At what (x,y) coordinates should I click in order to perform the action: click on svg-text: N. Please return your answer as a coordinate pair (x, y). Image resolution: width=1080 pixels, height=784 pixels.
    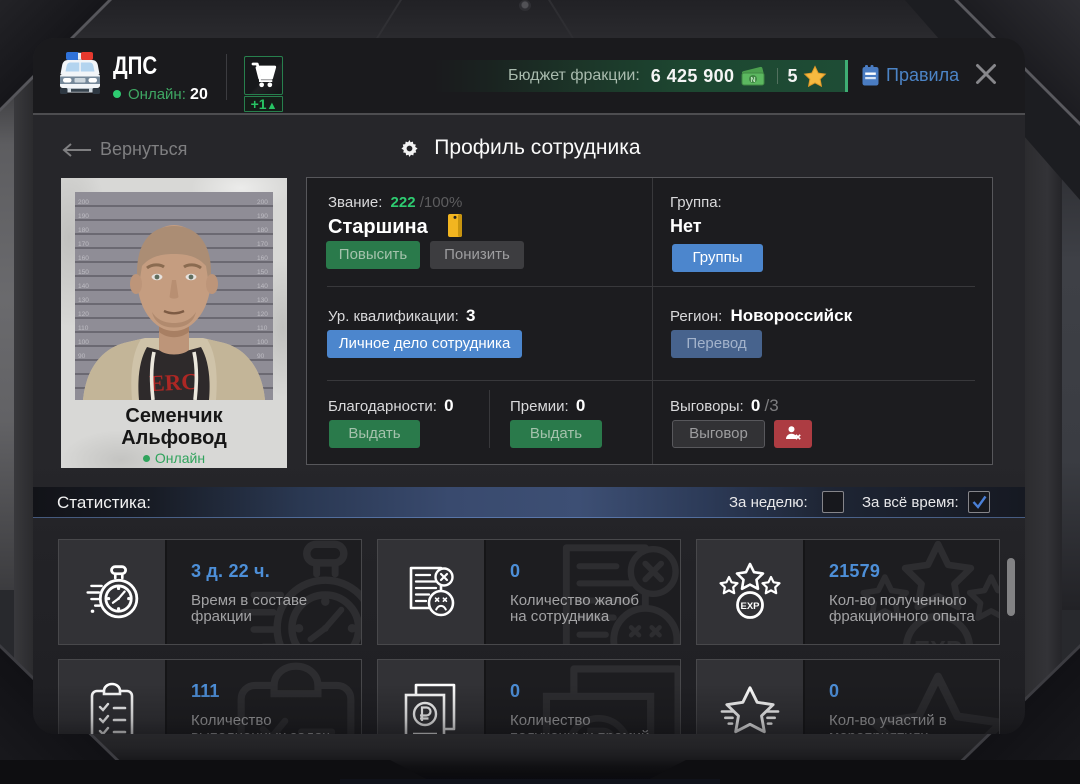
    Looking at the image, I should click on (753, 80).